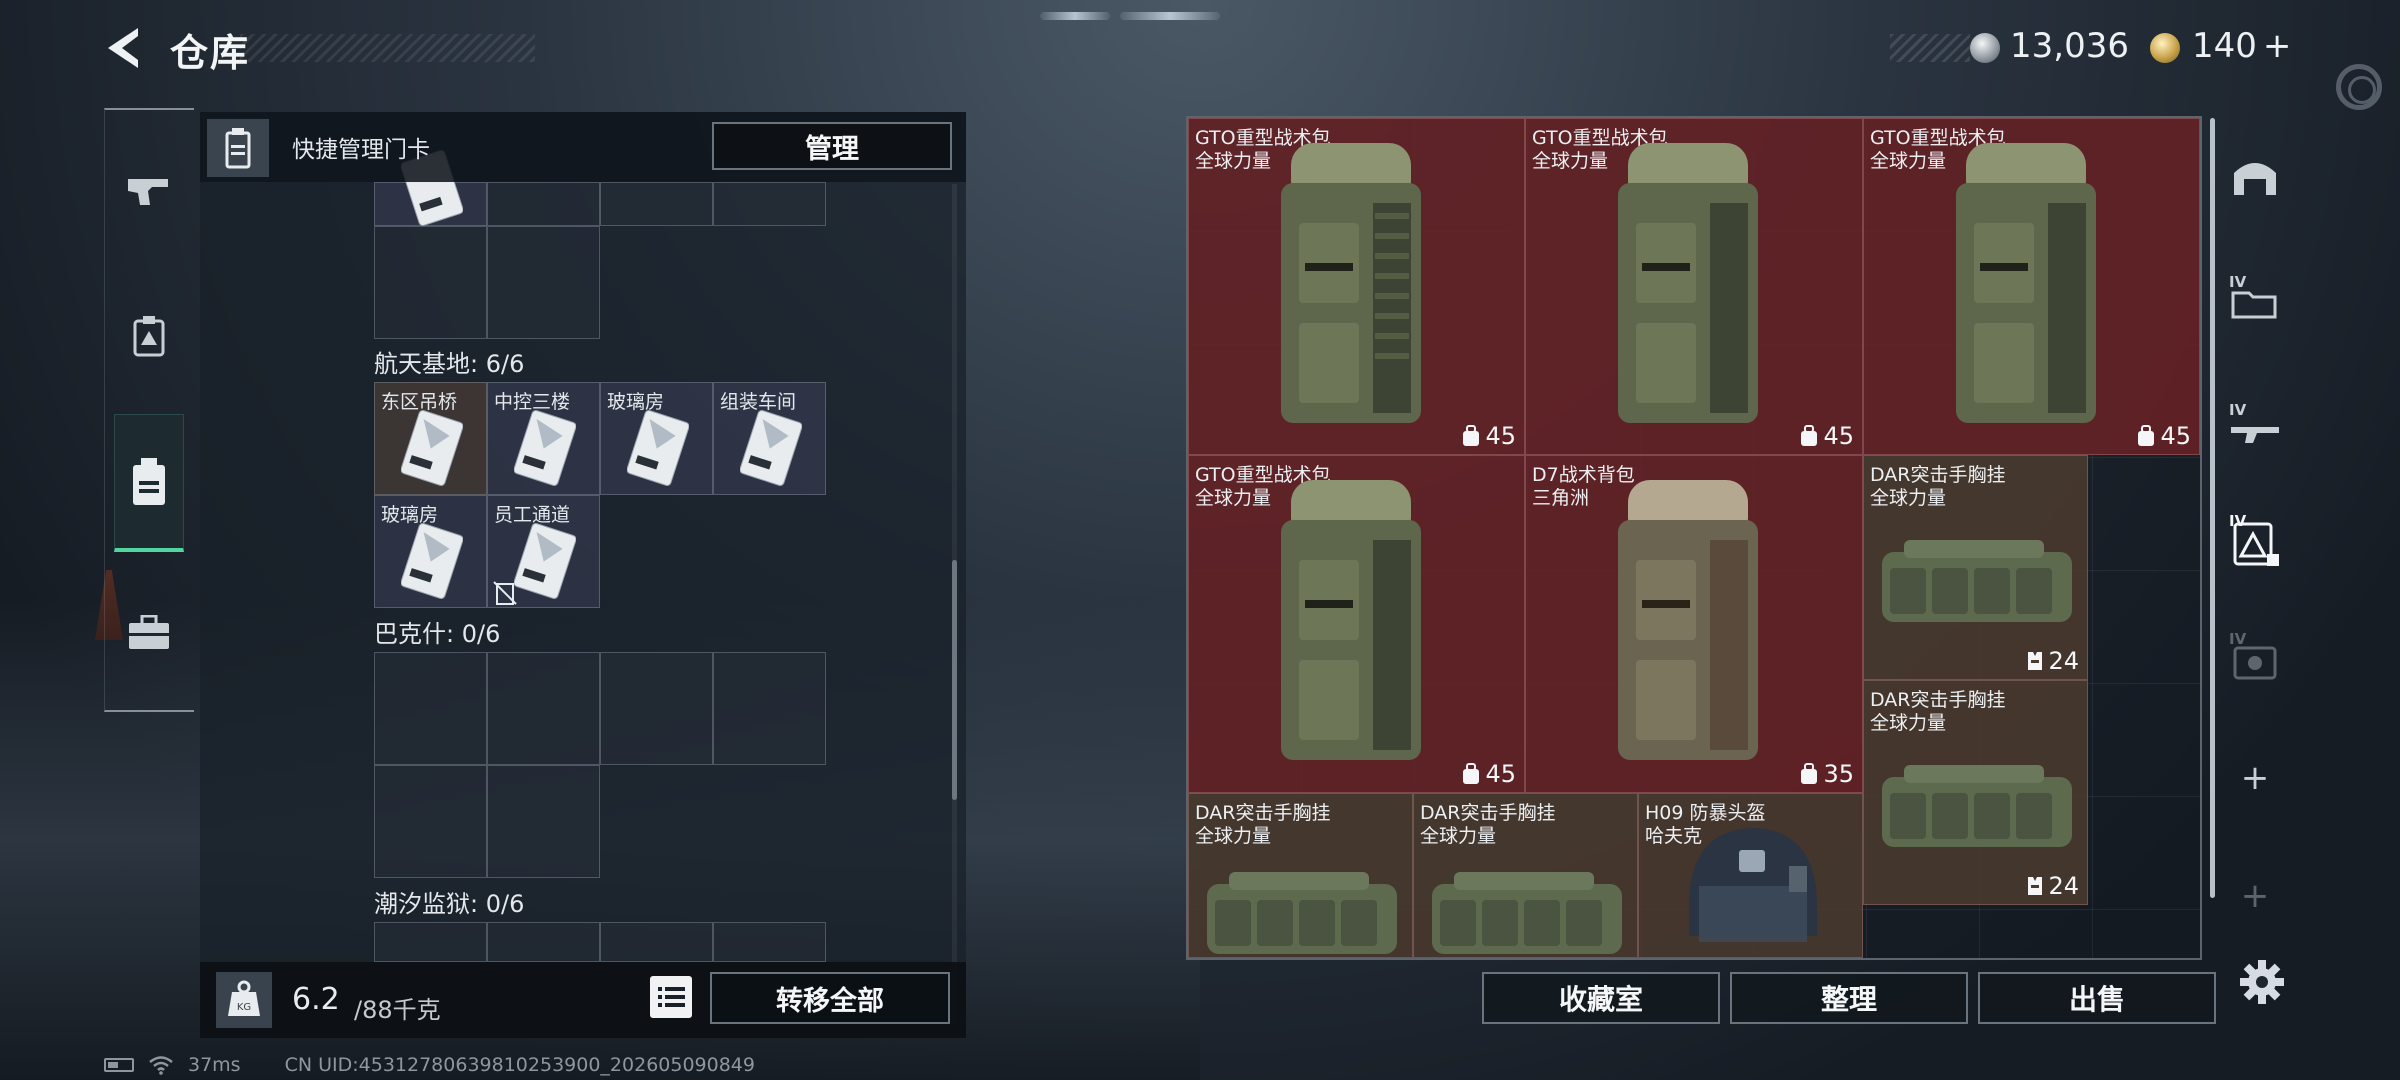 The image size is (2400, 1080). I want to click on collection-room-button: 收藏室, so click(1601, 998).